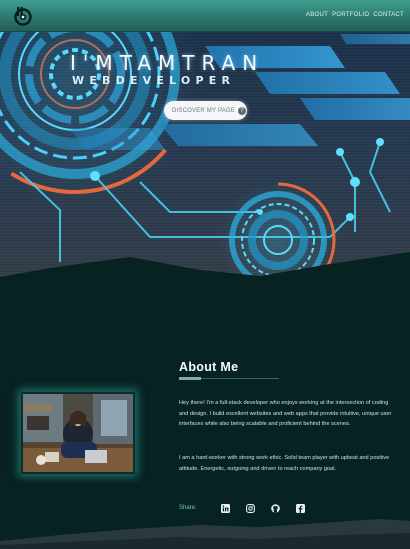 The height and width of the screenshot is (549, 410). I want to click on nav-link-about: ABOUT, so click(317, 15).